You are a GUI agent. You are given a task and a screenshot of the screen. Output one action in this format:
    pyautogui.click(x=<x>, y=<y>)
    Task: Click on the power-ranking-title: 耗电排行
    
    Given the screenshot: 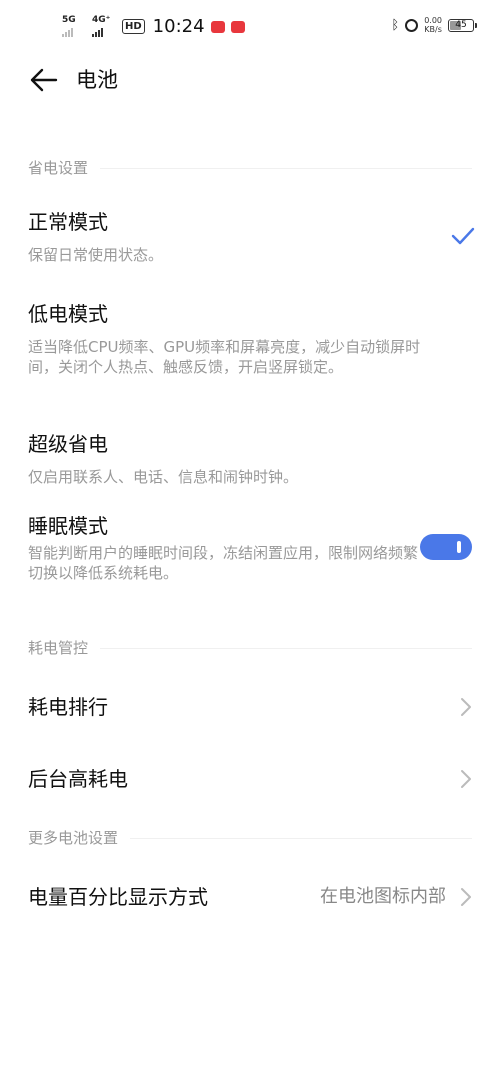 What is the action you would take?
    pyautogui.click(x=68, y=707)
    